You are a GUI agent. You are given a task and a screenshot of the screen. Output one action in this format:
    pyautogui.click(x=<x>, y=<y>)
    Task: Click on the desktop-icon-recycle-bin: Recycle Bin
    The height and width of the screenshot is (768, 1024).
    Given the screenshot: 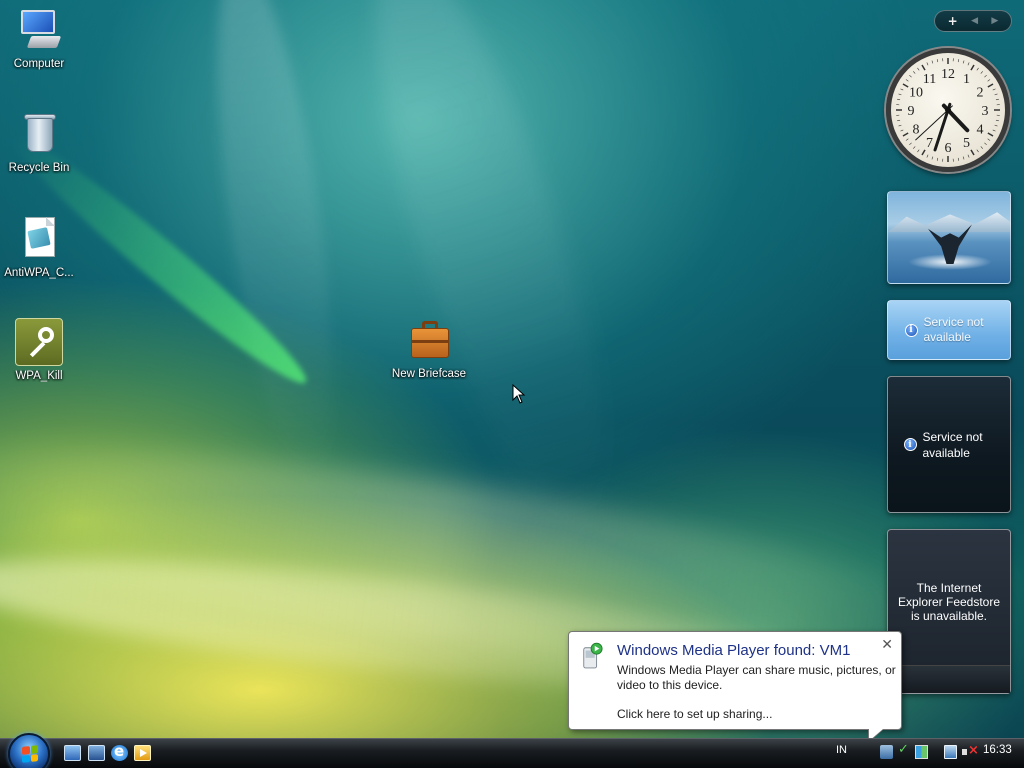 What is the action you would take?
    pyautogui.click(x=39, y=142)
    